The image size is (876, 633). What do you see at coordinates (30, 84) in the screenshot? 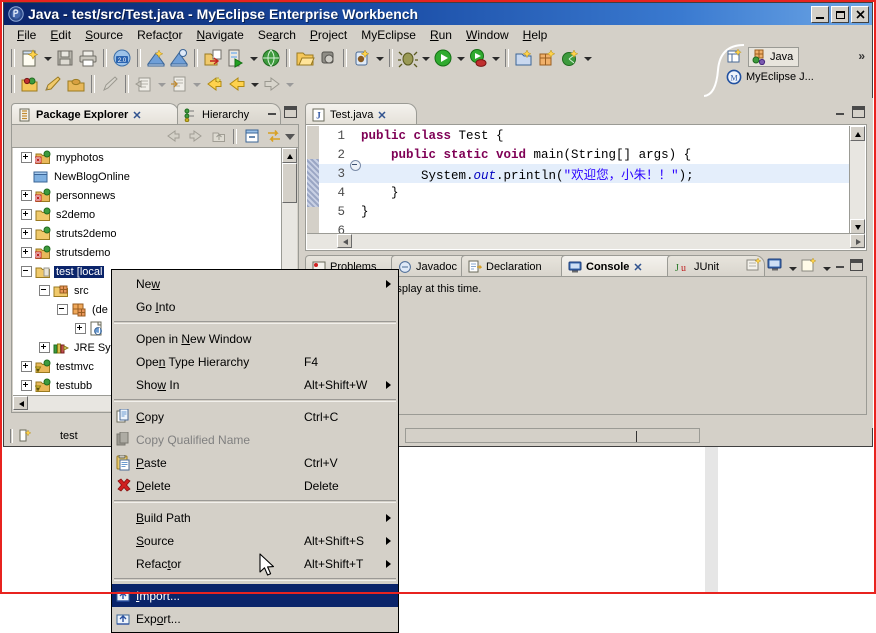
I see `open-folder-icon` at bounding box center [30, 84].